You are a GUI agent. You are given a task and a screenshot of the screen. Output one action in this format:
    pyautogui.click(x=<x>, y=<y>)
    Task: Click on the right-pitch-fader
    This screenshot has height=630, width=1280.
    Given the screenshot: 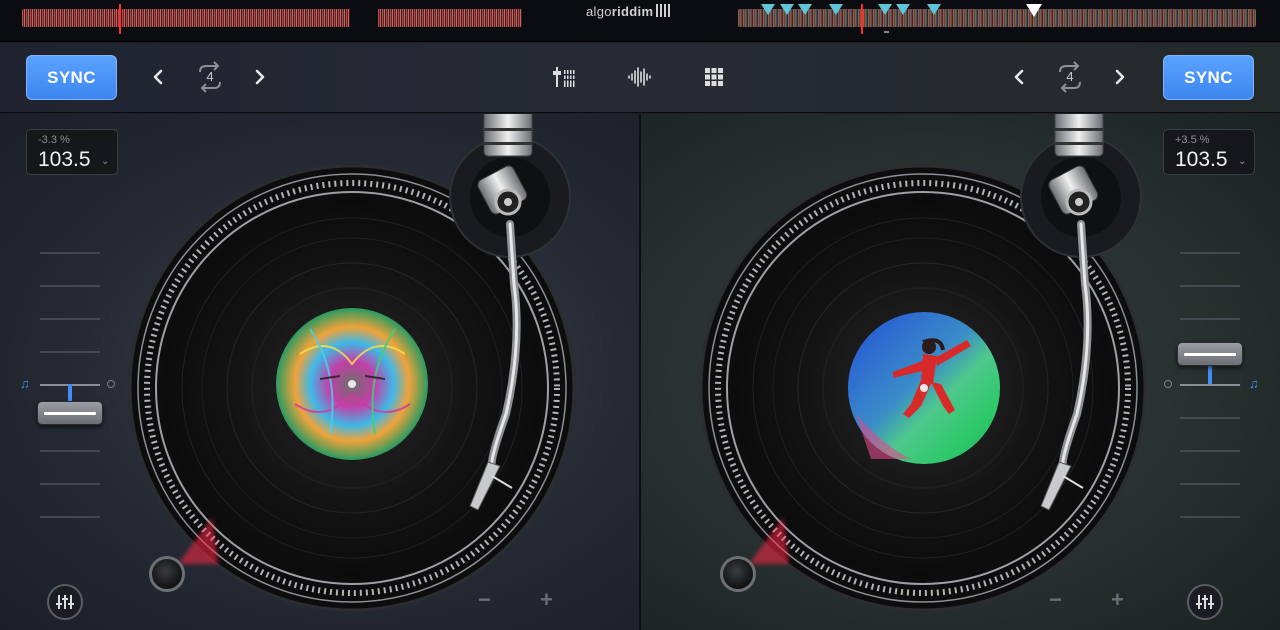 What is the action you would take?
    pyautogui.click(x=1210, y=379)
    